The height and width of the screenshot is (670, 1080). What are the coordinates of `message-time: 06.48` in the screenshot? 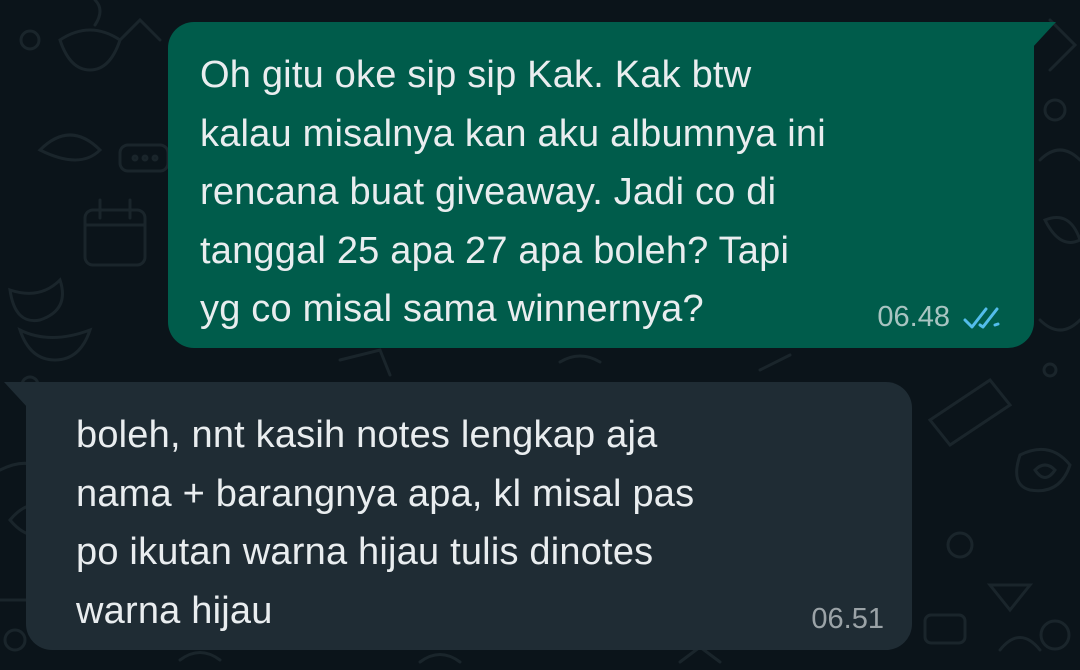 It's located at (913, 317).